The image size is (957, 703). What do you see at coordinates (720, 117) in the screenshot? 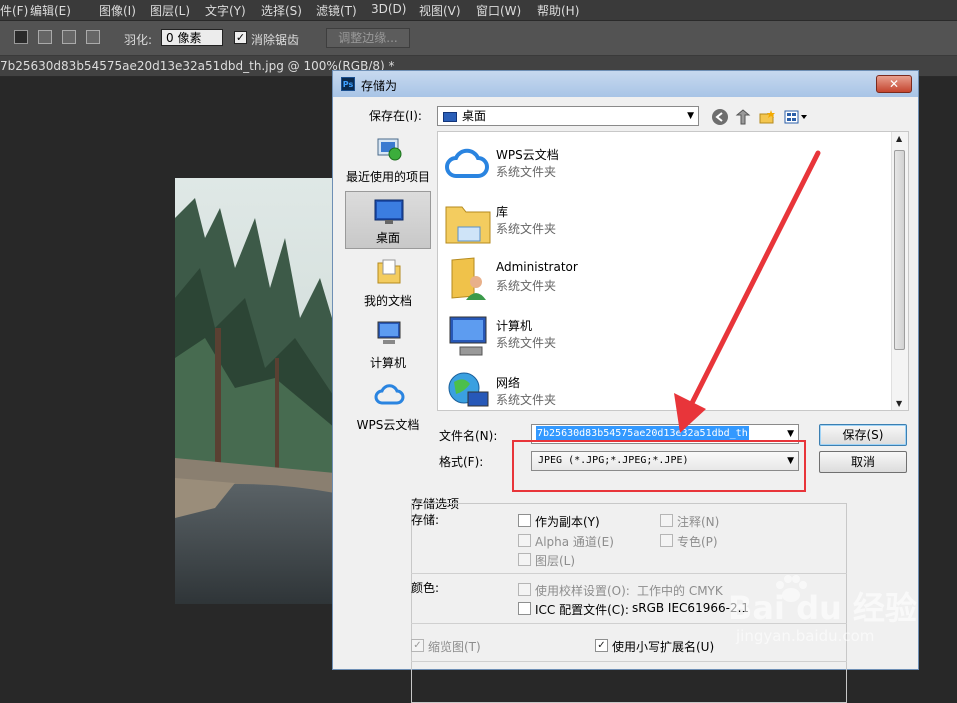
I see `back-icon` at bounding box center [720, 117].